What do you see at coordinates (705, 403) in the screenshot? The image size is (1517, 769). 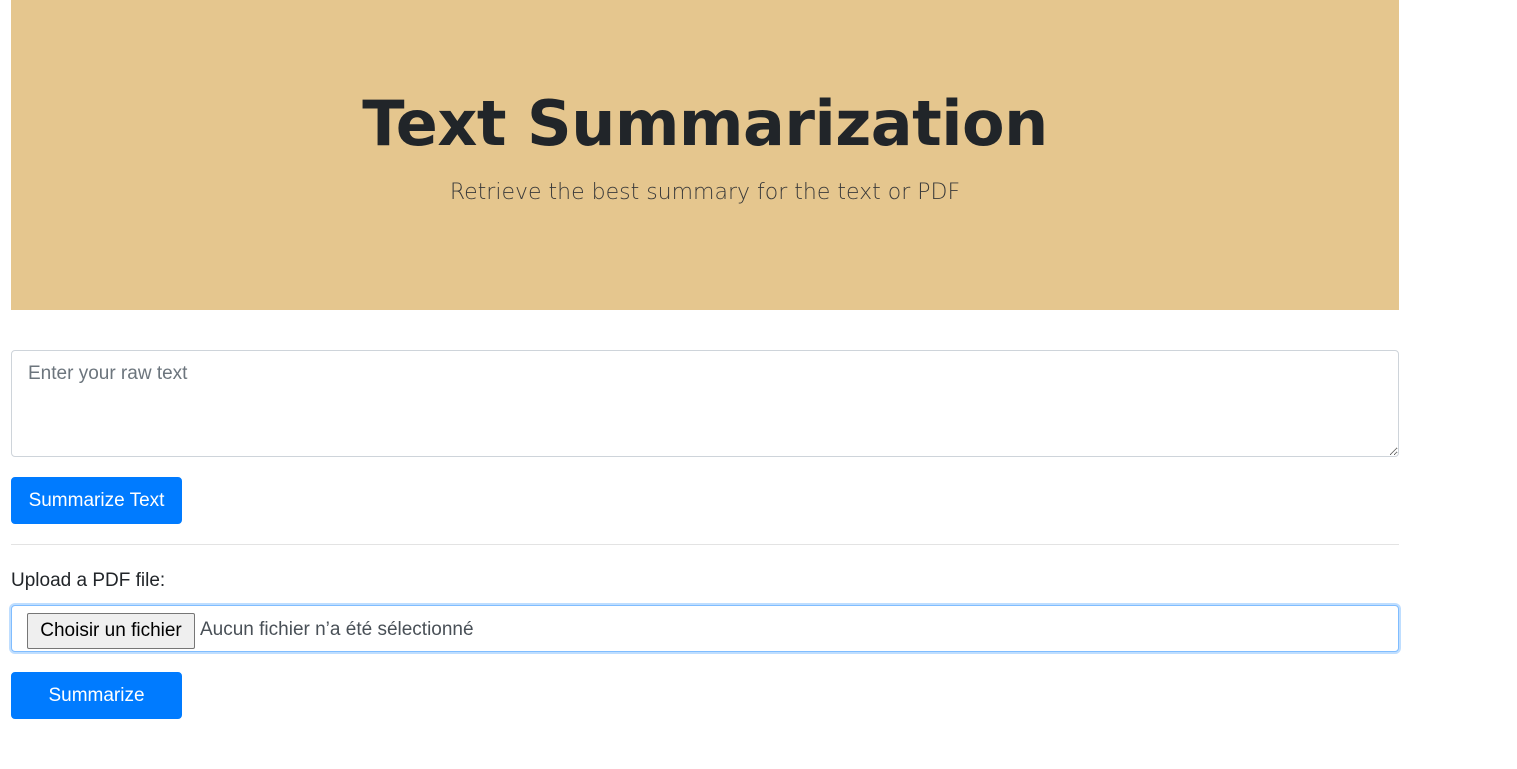 I see `raw-text-input` at bounding box center [705, 403].